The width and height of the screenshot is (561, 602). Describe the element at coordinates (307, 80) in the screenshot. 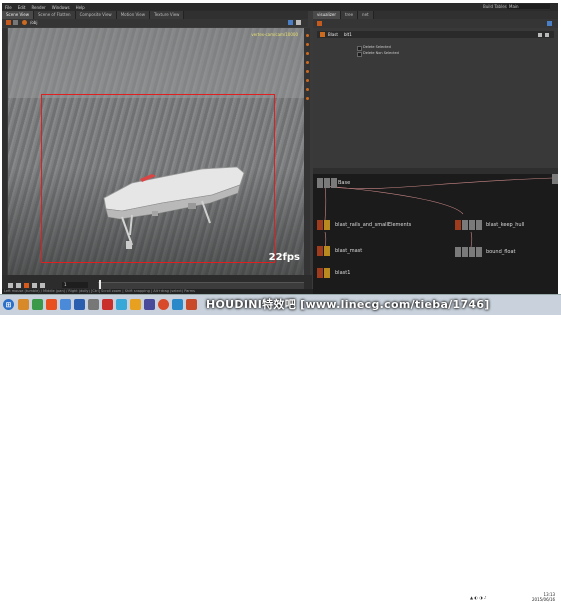

I see `snap-icon` at that location.